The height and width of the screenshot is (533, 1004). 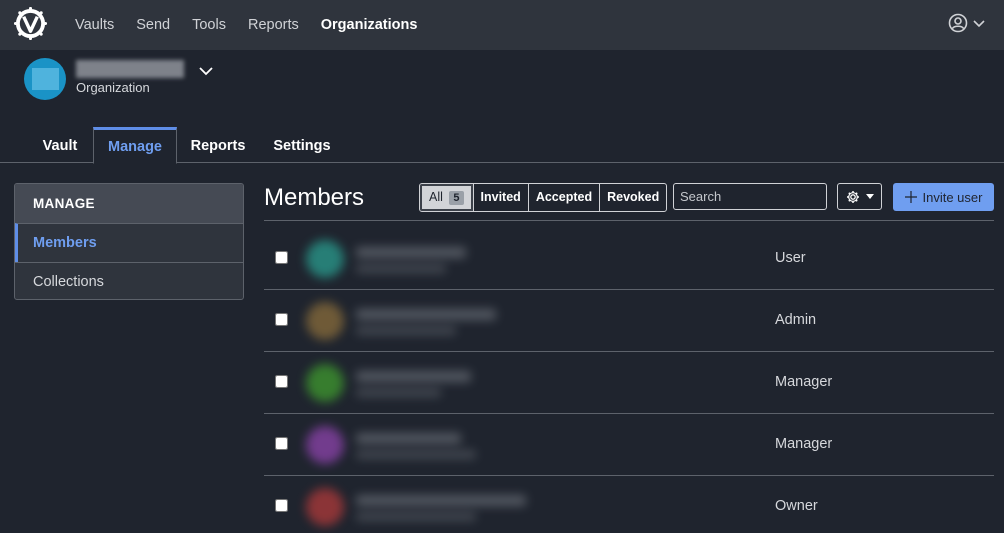 I want to click on member-role: Owner, so click(x=796, y=506).